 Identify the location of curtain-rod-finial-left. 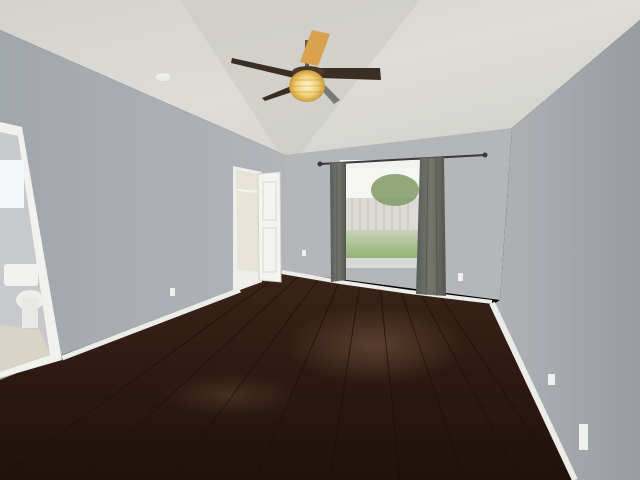
(320, 164).